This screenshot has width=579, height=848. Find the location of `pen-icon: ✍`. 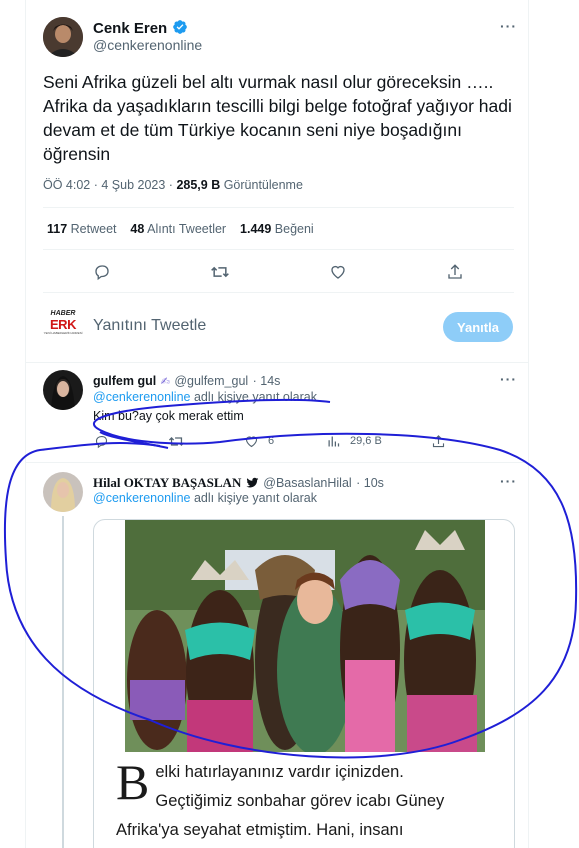

pen-icon: ✍ is located at coordinates (165, 382).